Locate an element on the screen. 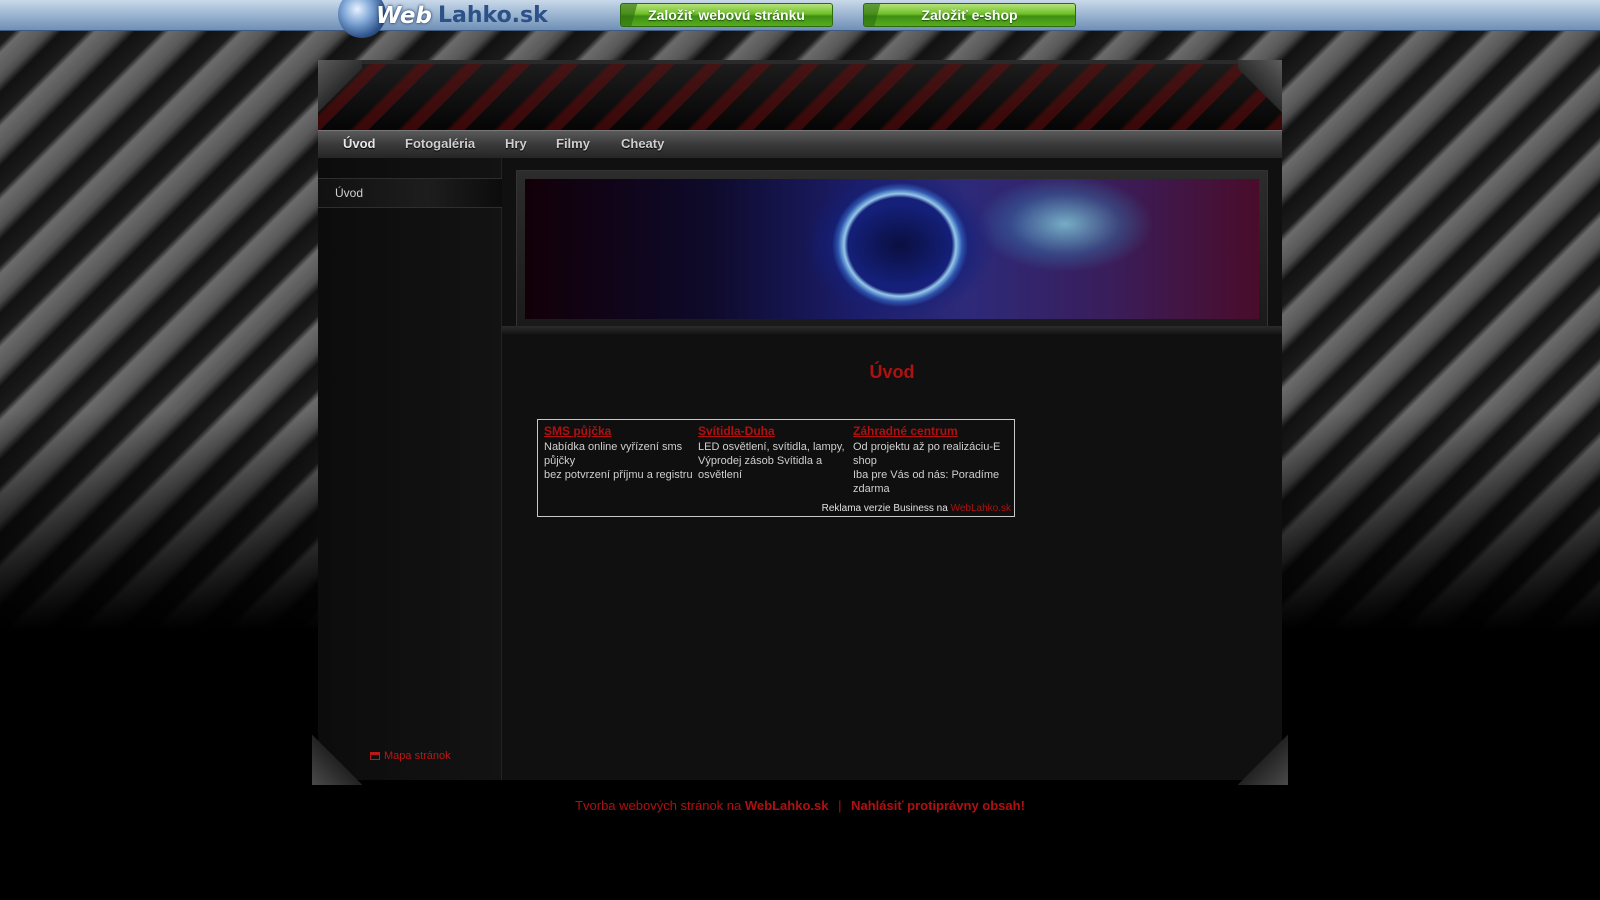 This screenshot has width=1600, height=900. header-banner-image is located at coordinates (892, 249).